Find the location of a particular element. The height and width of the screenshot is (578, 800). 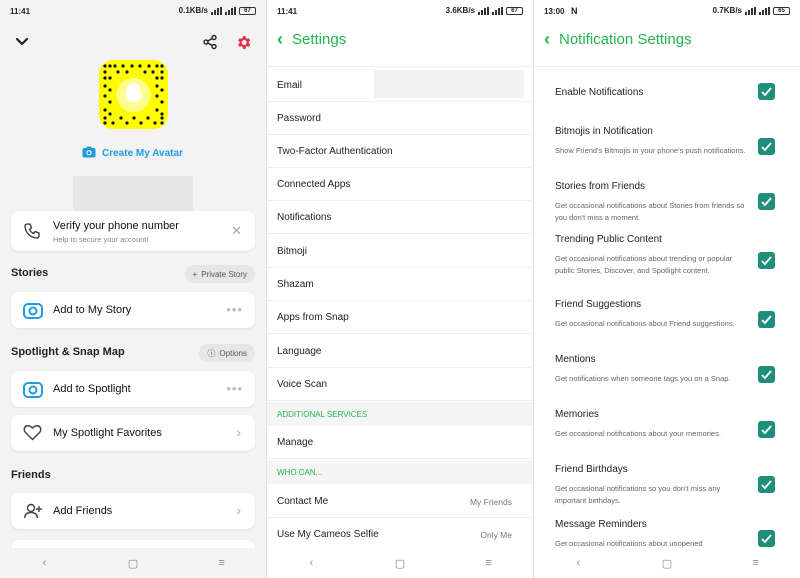

settings-row-label: Shazam is located at coordinates (295, 284).